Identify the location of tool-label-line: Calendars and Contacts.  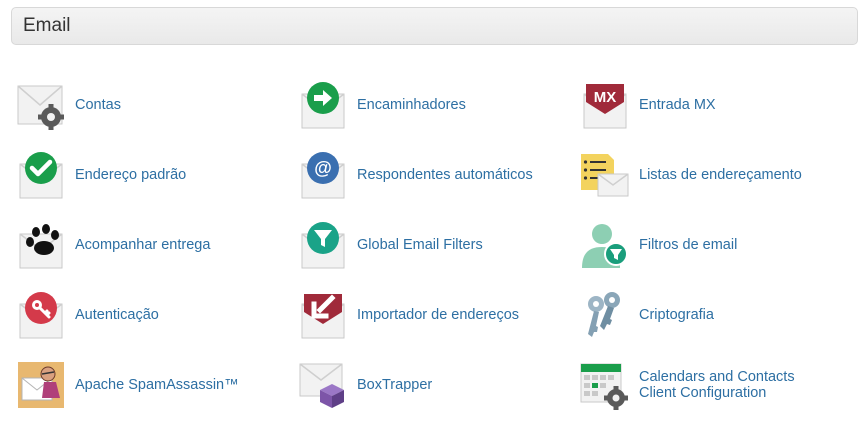
(717, 377).